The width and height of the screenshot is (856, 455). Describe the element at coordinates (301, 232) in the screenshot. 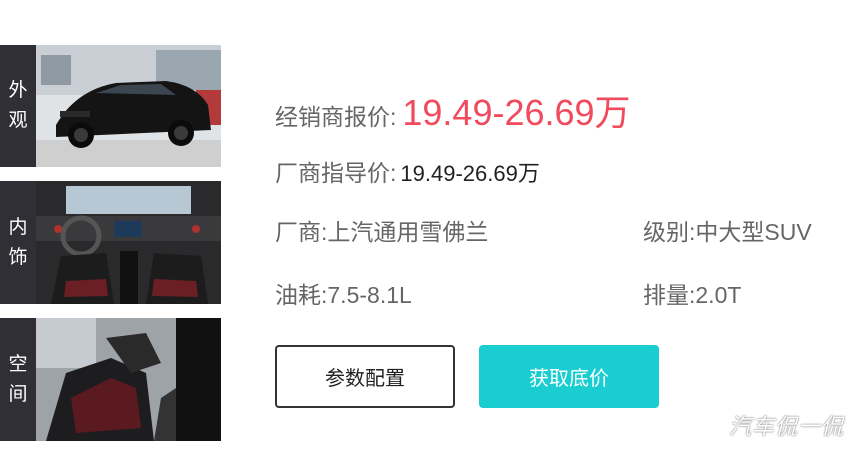

I see `maker-label: 厂商:` at that location.